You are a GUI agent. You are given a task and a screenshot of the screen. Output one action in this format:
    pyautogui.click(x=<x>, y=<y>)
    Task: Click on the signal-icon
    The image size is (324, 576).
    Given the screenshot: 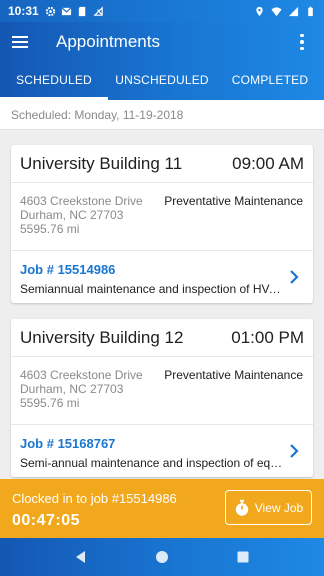 What is the action you would take?
    pyautogui.click(x=293, y=11)
    